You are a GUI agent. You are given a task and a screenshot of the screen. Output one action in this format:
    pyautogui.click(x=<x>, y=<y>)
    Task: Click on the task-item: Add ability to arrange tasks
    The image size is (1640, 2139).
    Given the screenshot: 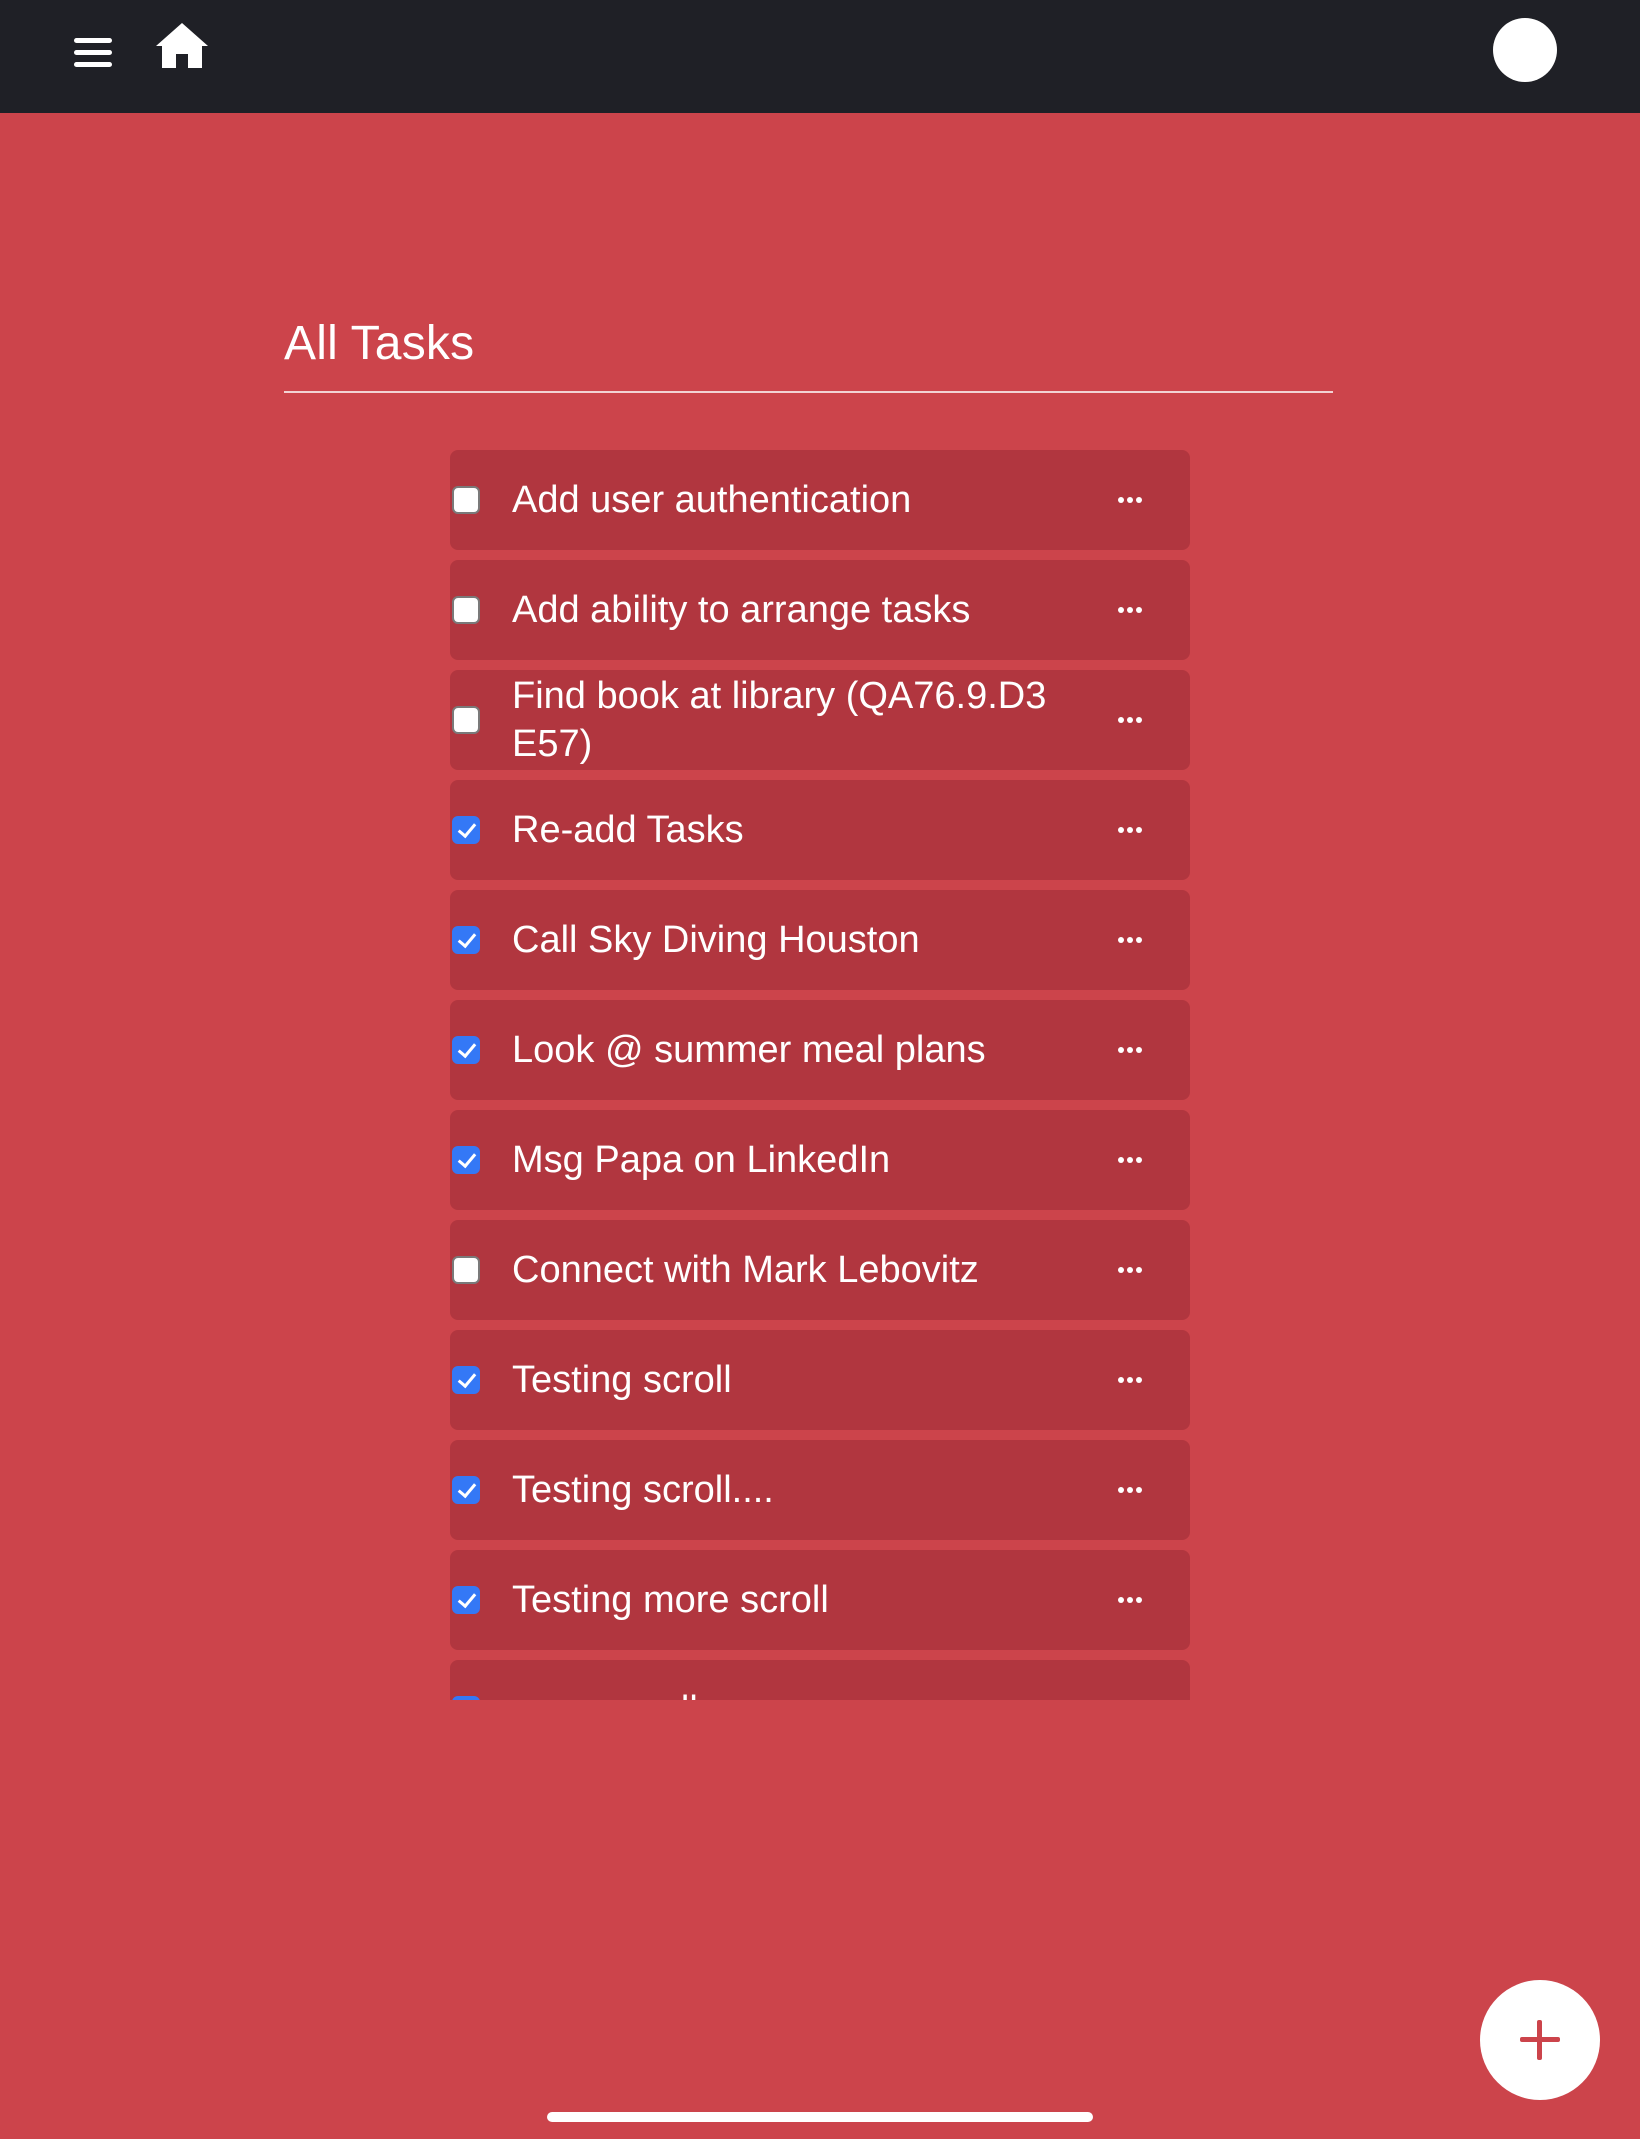 What is the action you would take?
    pyautogui.click(x=820, y=610)
    